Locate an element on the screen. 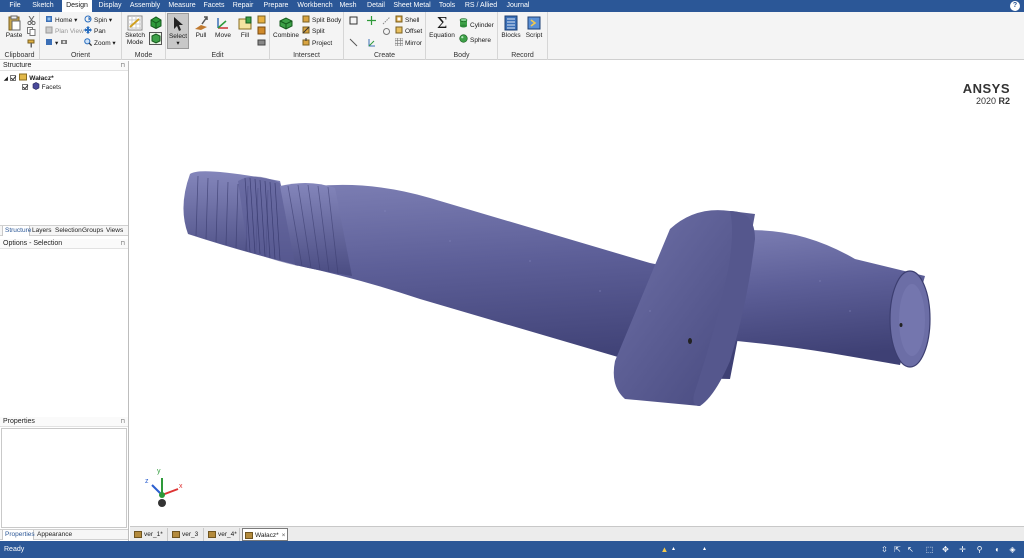 This screenshot has width=1024, height=558. menu-tab-measure: Measure is located at coordinates (182, 6).